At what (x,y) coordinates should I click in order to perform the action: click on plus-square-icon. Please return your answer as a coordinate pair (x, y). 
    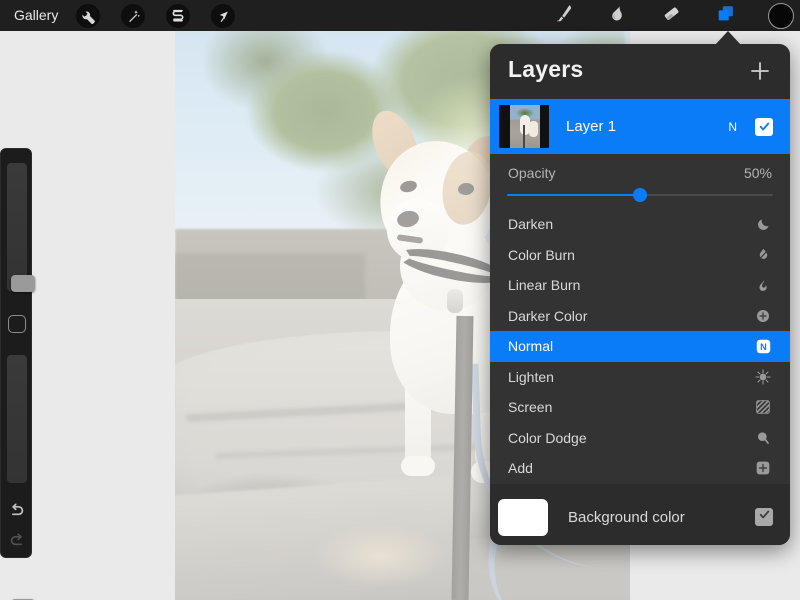
    Looking at the image, I should click on (763, 468).